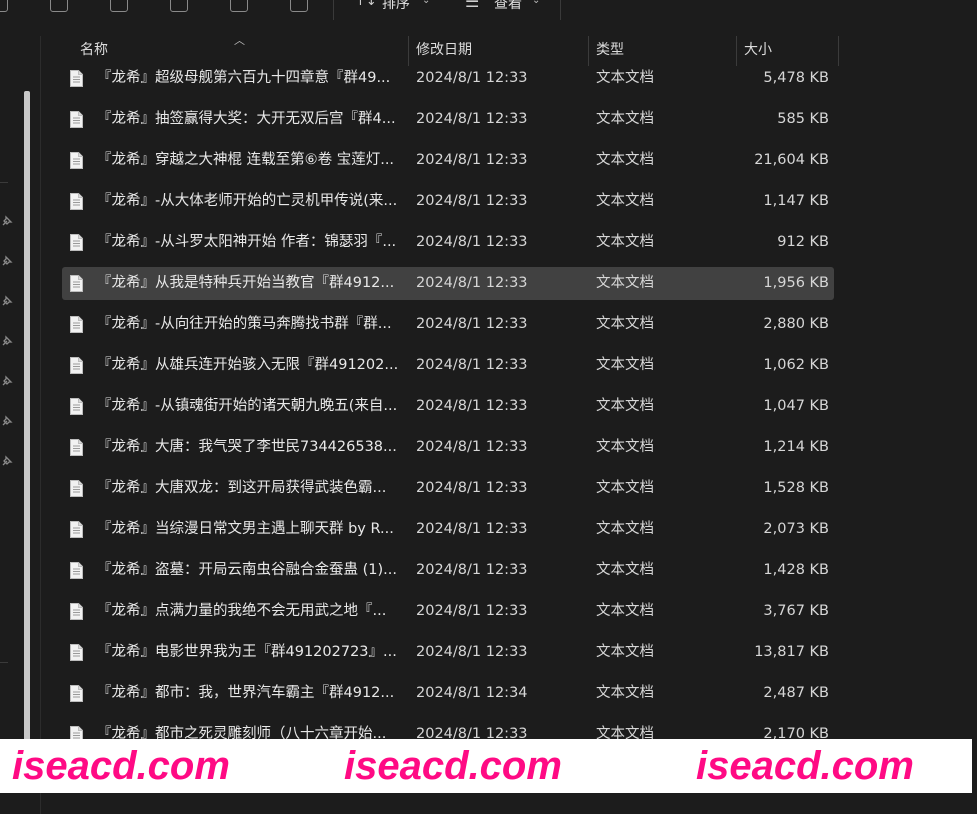  Describe the element at coordinates (504, 12) in the screenshot. I see `view-button: ☰ 查看 ⌄` at that location.